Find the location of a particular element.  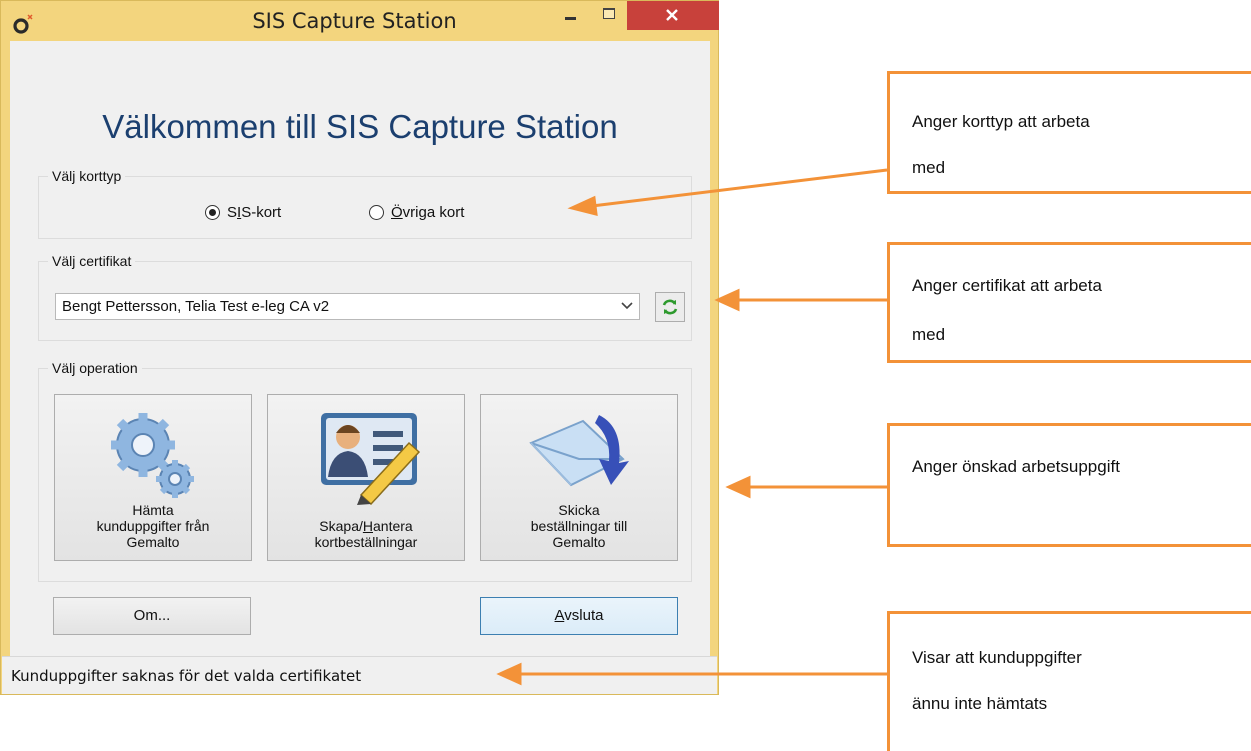

arrowhead-operation is located at coordinates (738, 487).